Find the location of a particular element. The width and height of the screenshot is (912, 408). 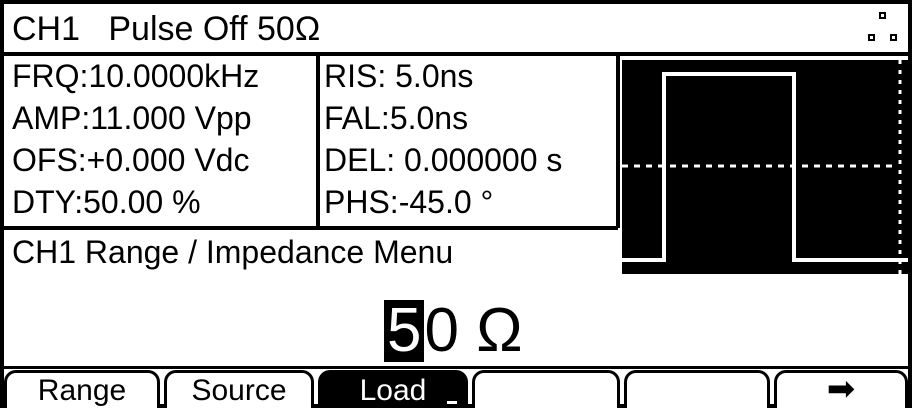

softkey-bar: Range Source Load ➡ is located at coordinates (456, 389).